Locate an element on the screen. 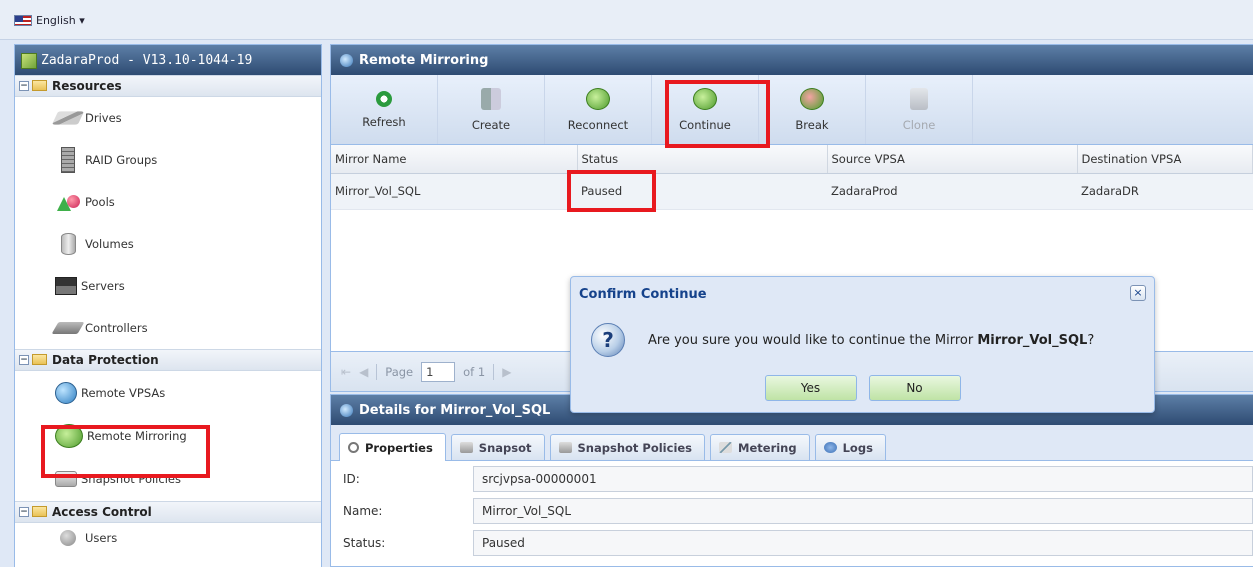 The height and width of the screenshot is (567, 1253). tab-snapshot-policies: Snapshot Policies is located at coordinates (627, 447).